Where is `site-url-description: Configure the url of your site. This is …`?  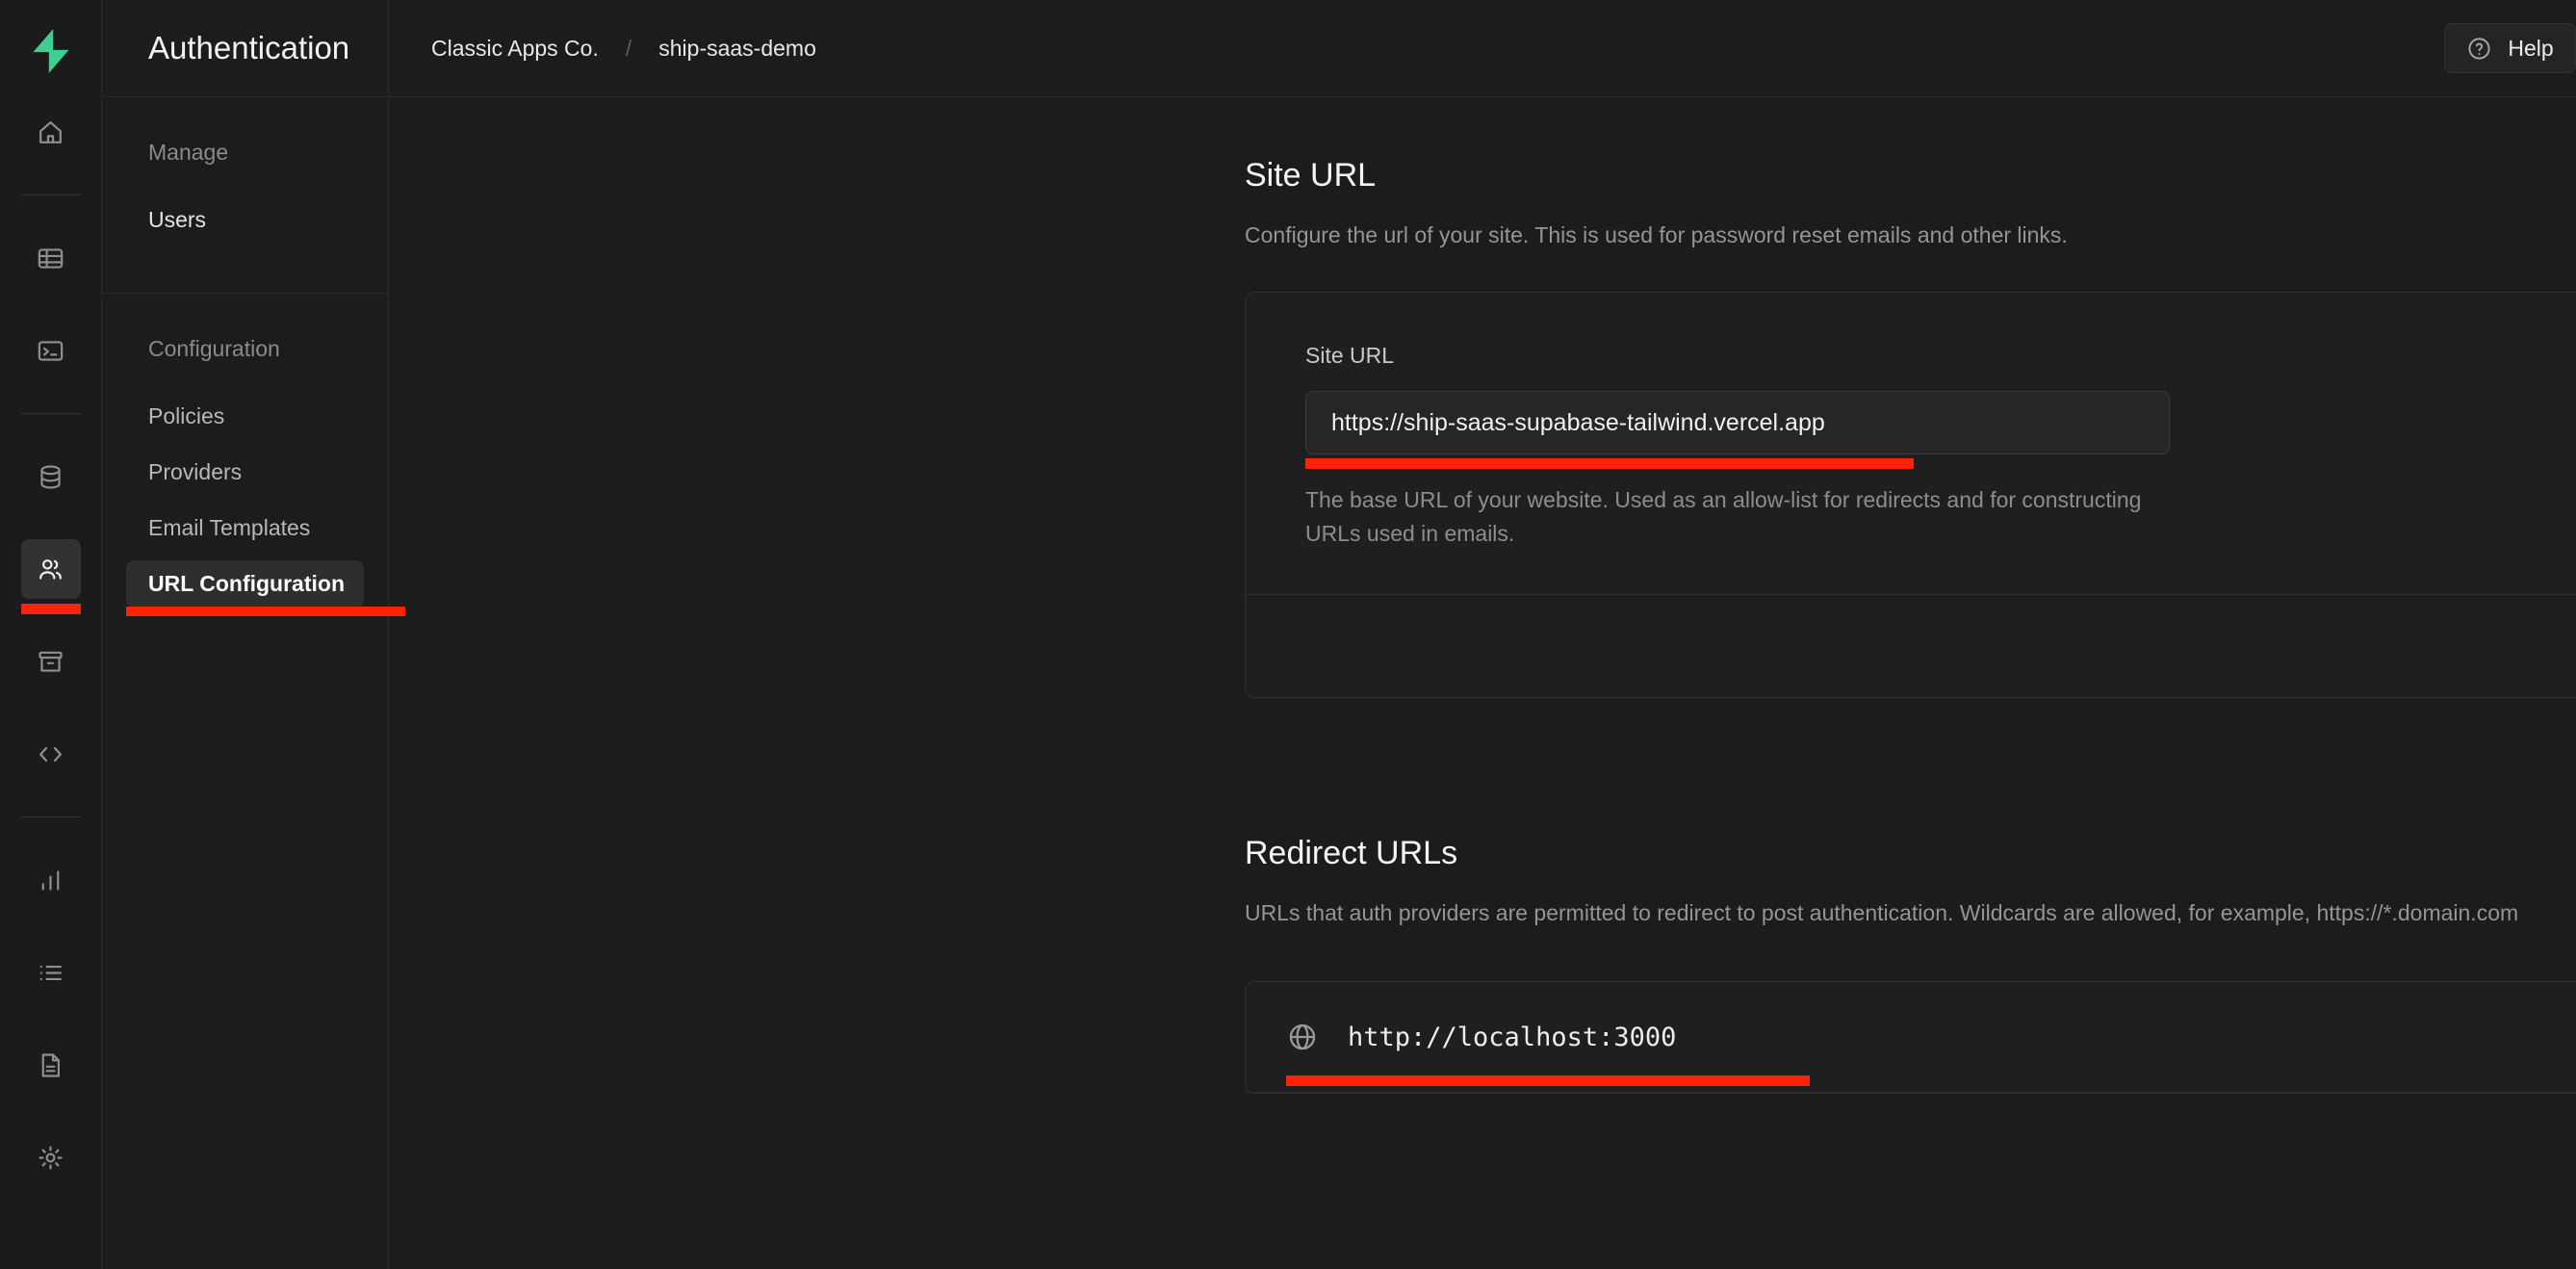 site-url-description: Configure the url of your site. This is … is located at coordinates (1657, 234).